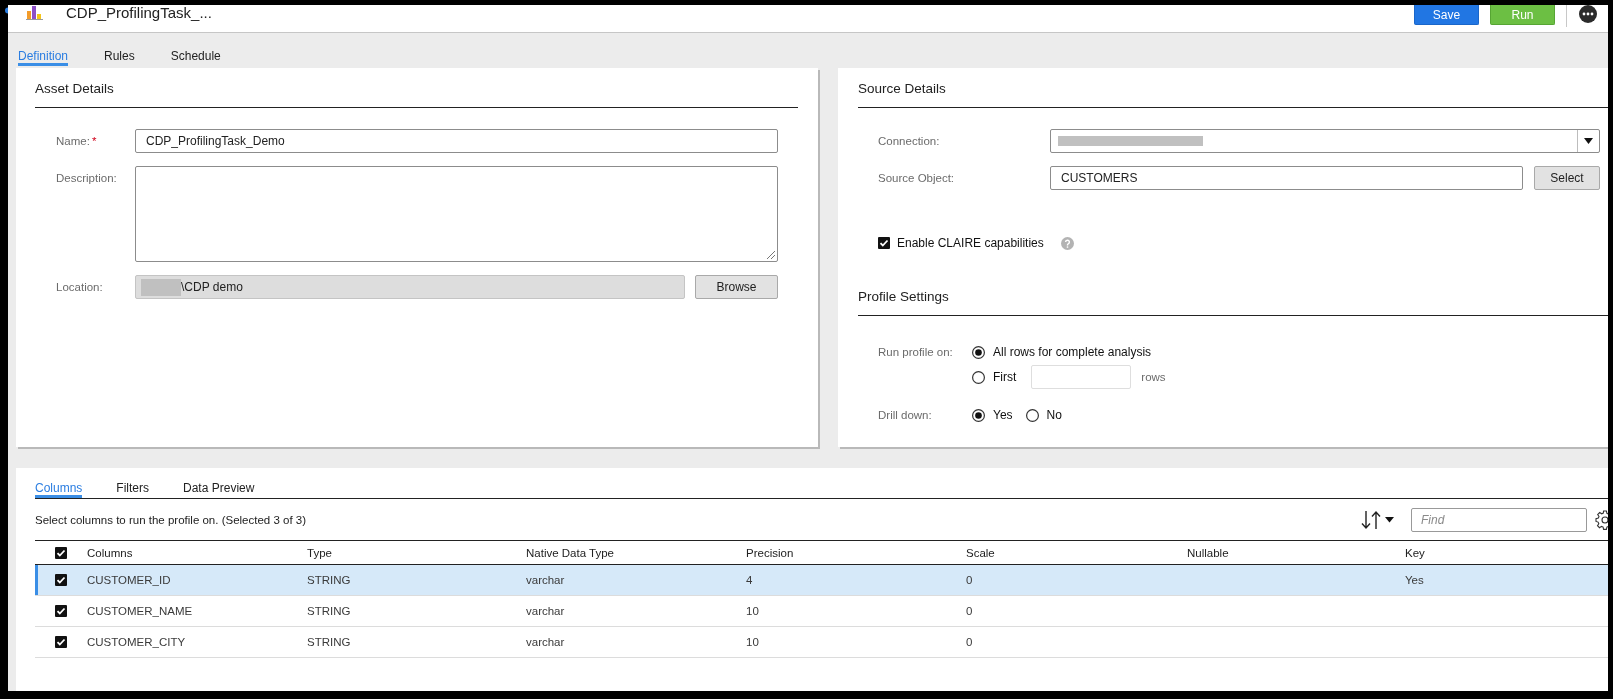 The image size is (1613, 699). What do you see at coordinates (119, 49) in the screenshot?
I see `tab: Rules` at bounding box center [119, 49].